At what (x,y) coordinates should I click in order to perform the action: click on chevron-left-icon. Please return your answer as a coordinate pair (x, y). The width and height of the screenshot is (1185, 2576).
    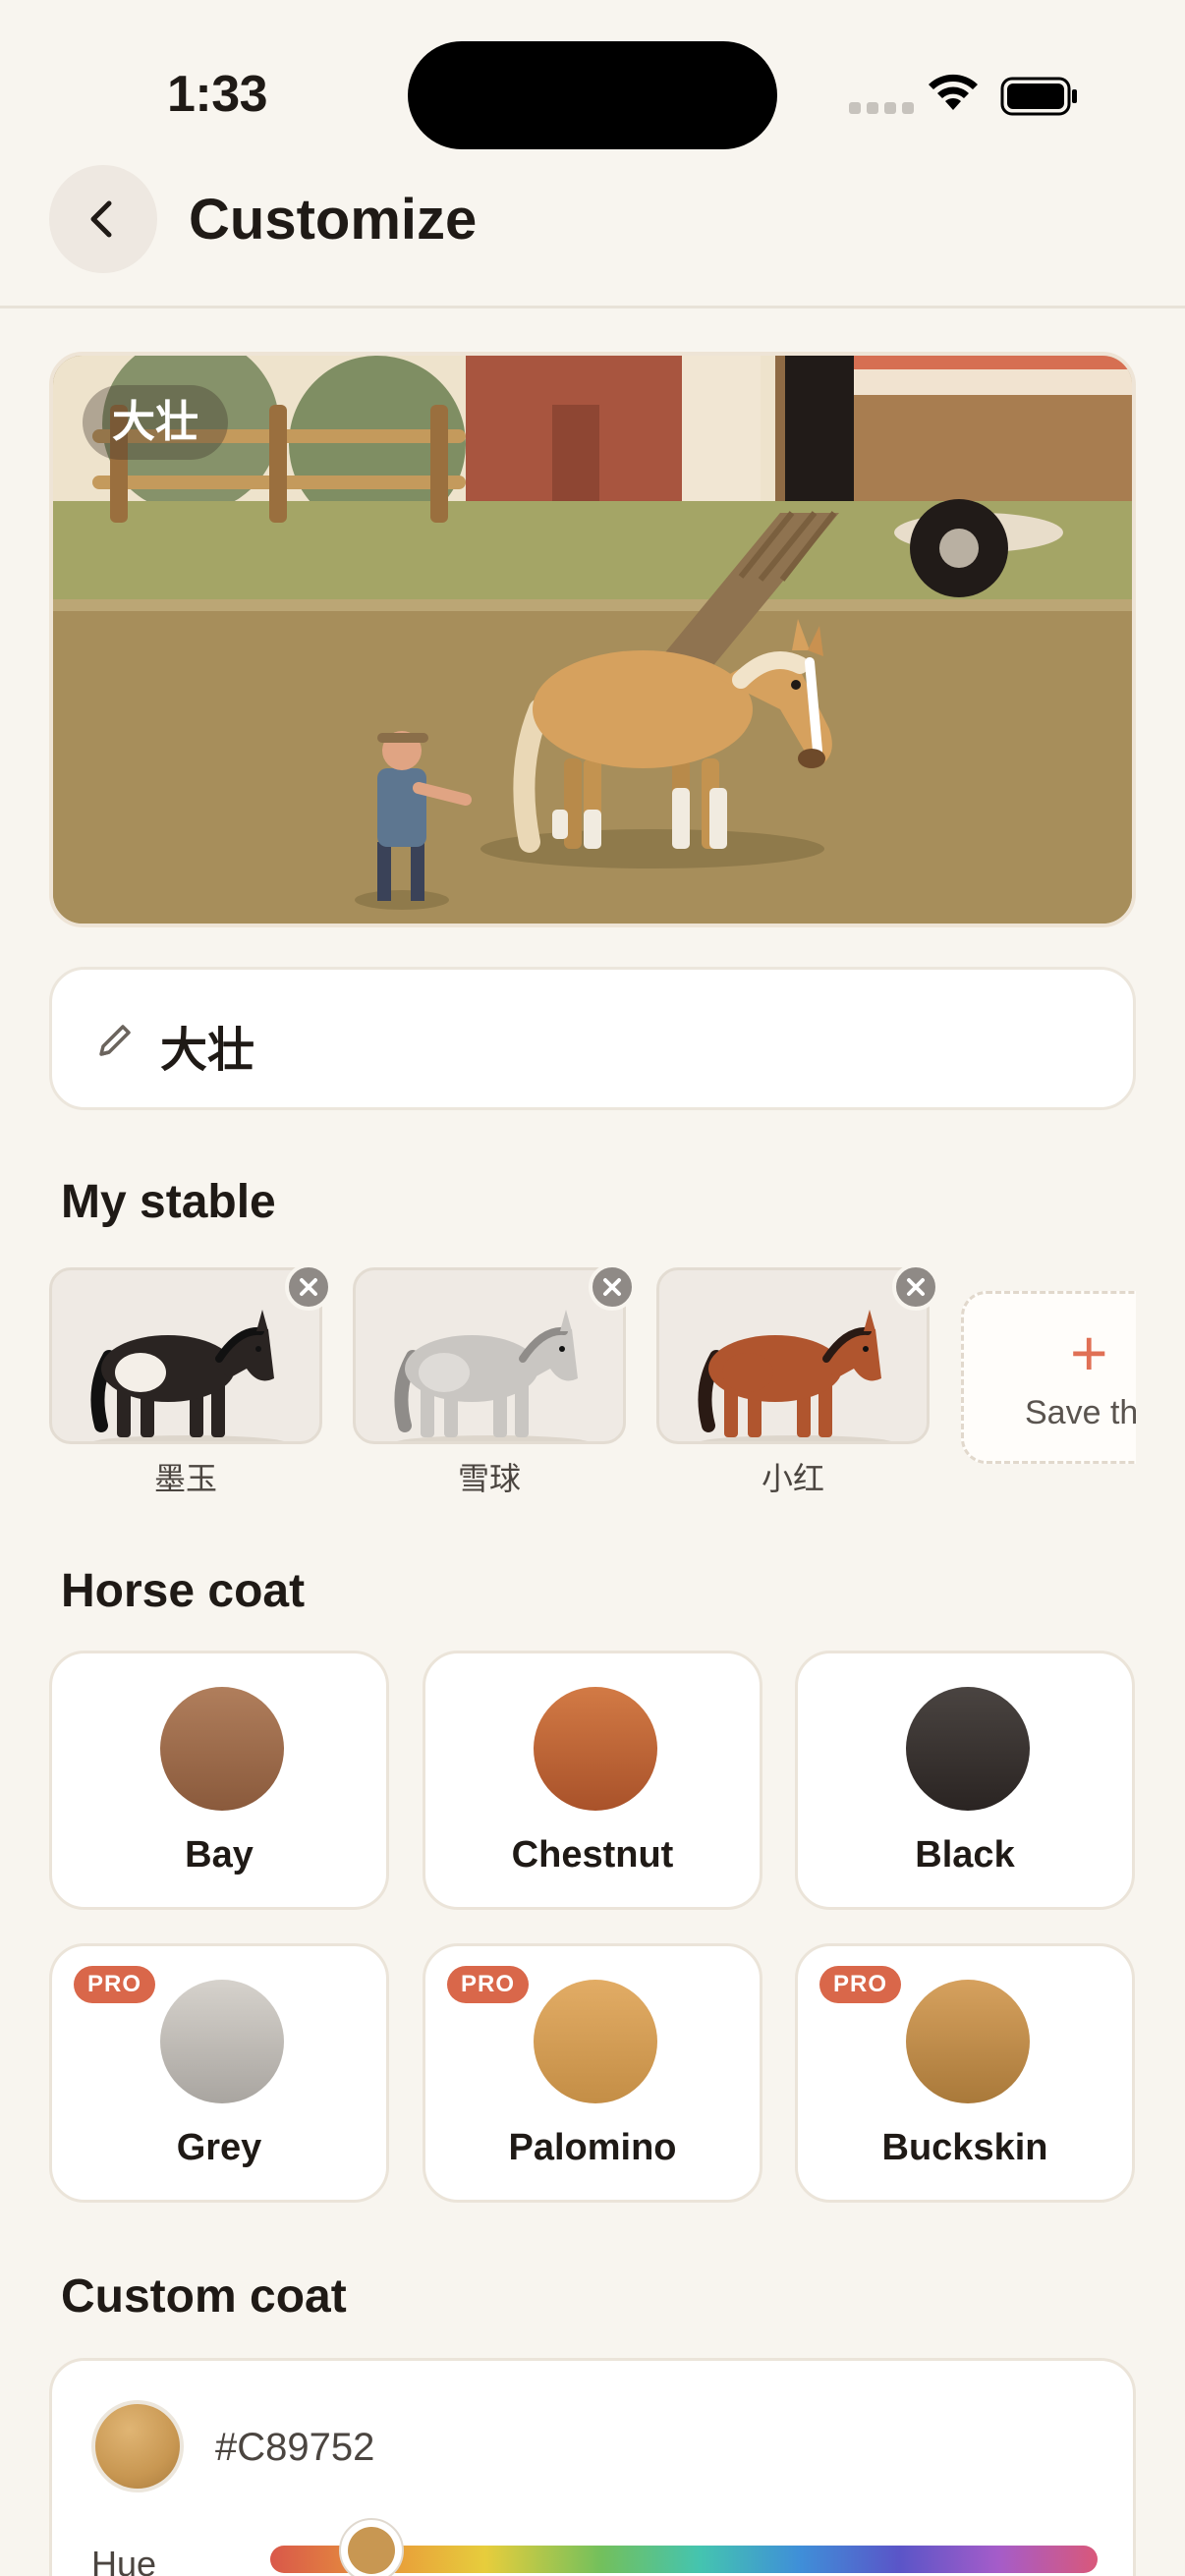
    Looking at the image, I should click on (101, 219).